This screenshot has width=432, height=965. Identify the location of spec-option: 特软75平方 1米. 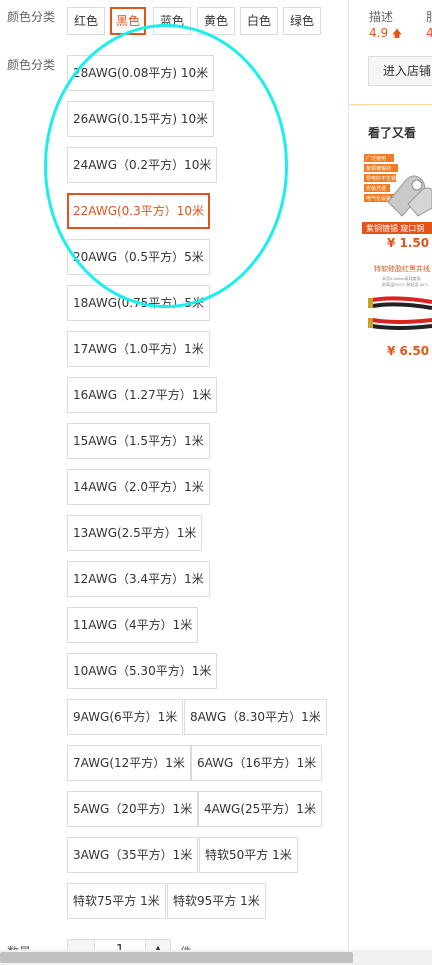
(116, 901).